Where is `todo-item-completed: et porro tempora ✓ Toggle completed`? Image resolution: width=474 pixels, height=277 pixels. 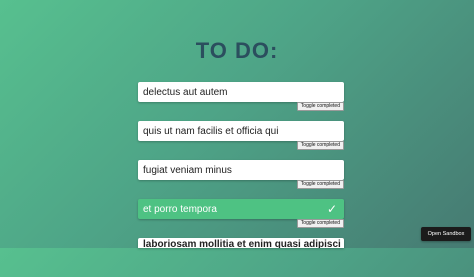 todo-item-completed: et porro tempora ✓ Toggle completed is located at coordinates (241, 218).